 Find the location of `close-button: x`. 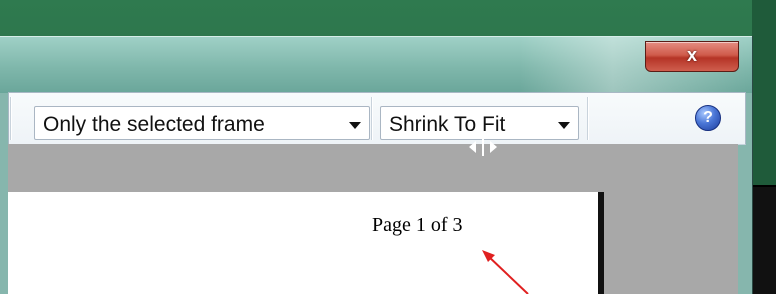

close-button: x is located at coordinates (692, 56).